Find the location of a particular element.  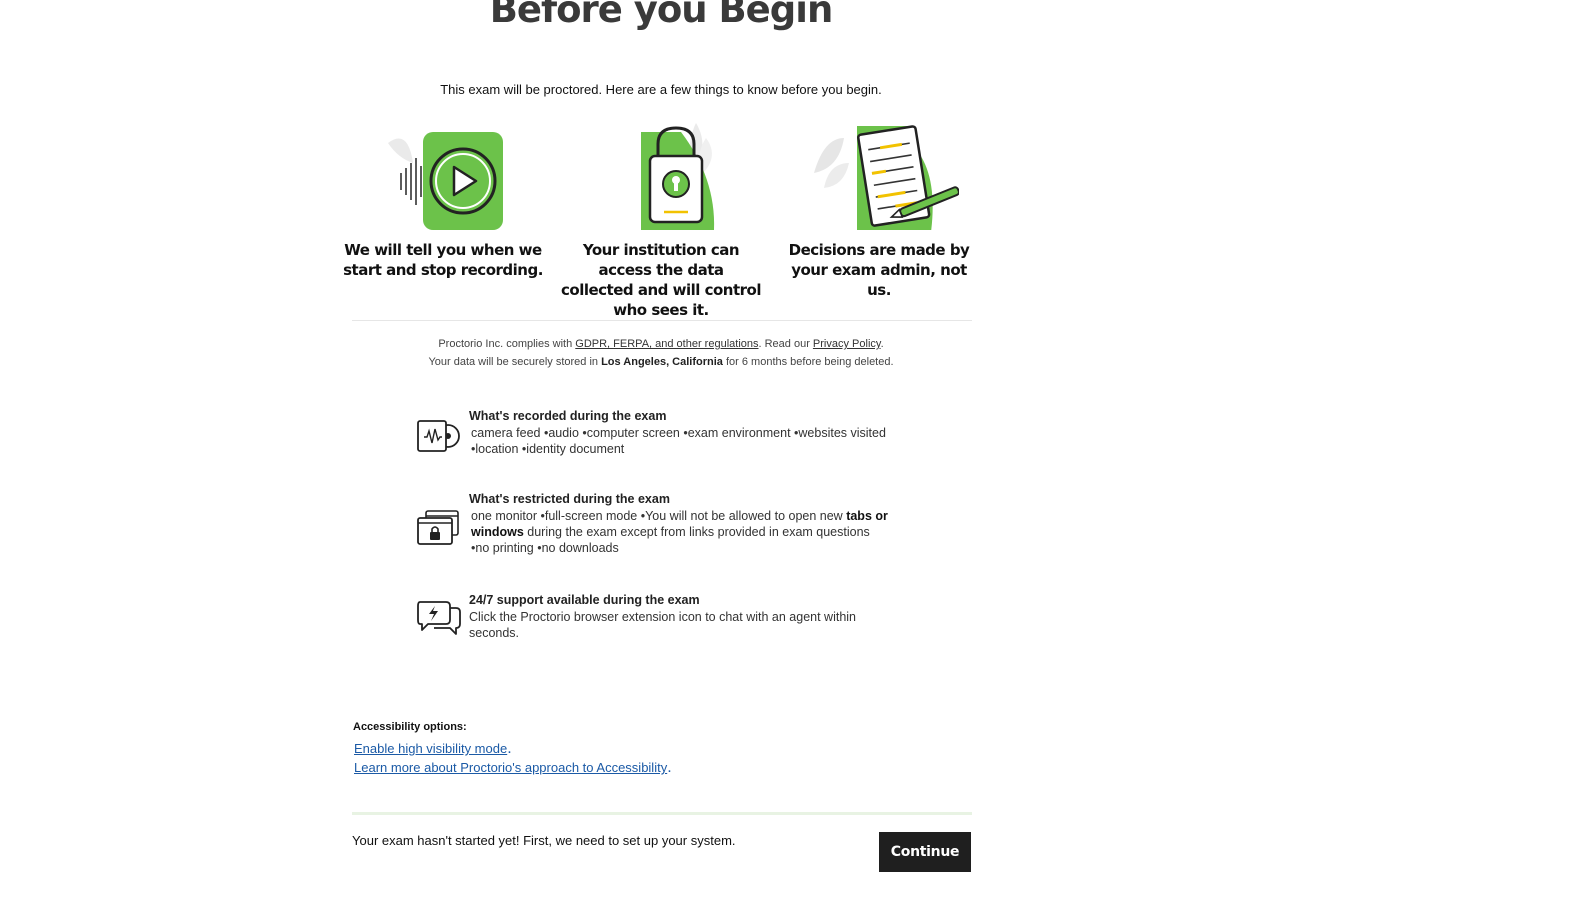

regulations-link: GDPR, FERPA, and other regulations is located at coordinates (666, 344).